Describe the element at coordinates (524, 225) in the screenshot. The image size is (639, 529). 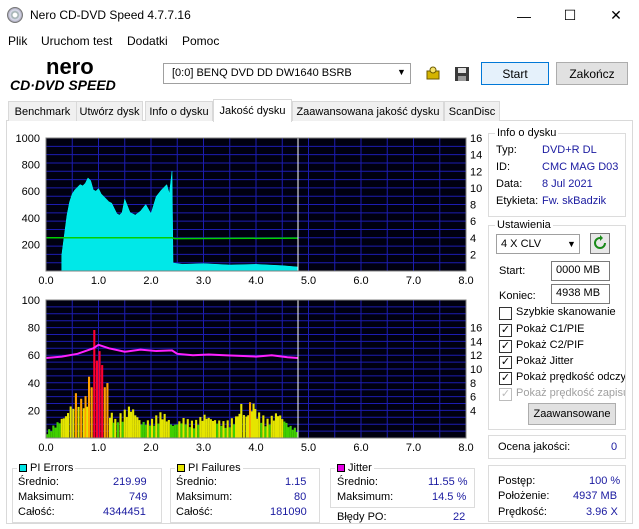
I see `settings-title: Ustawienia` at that location.